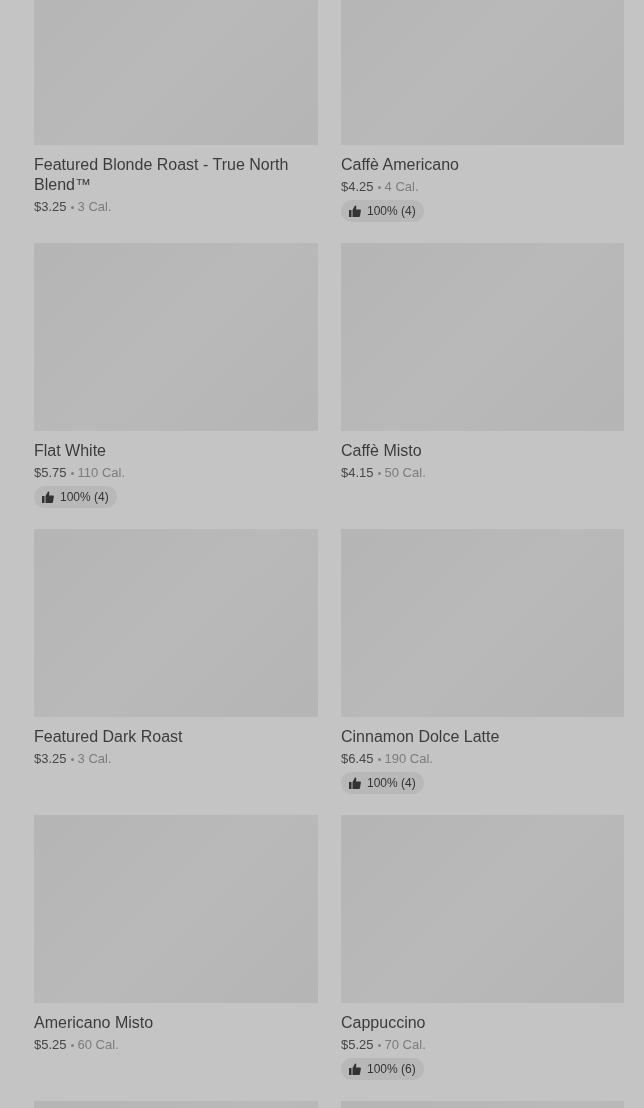 The image size is (644, 1108). I want to click on item-price: $4.15, so click(357, 473).